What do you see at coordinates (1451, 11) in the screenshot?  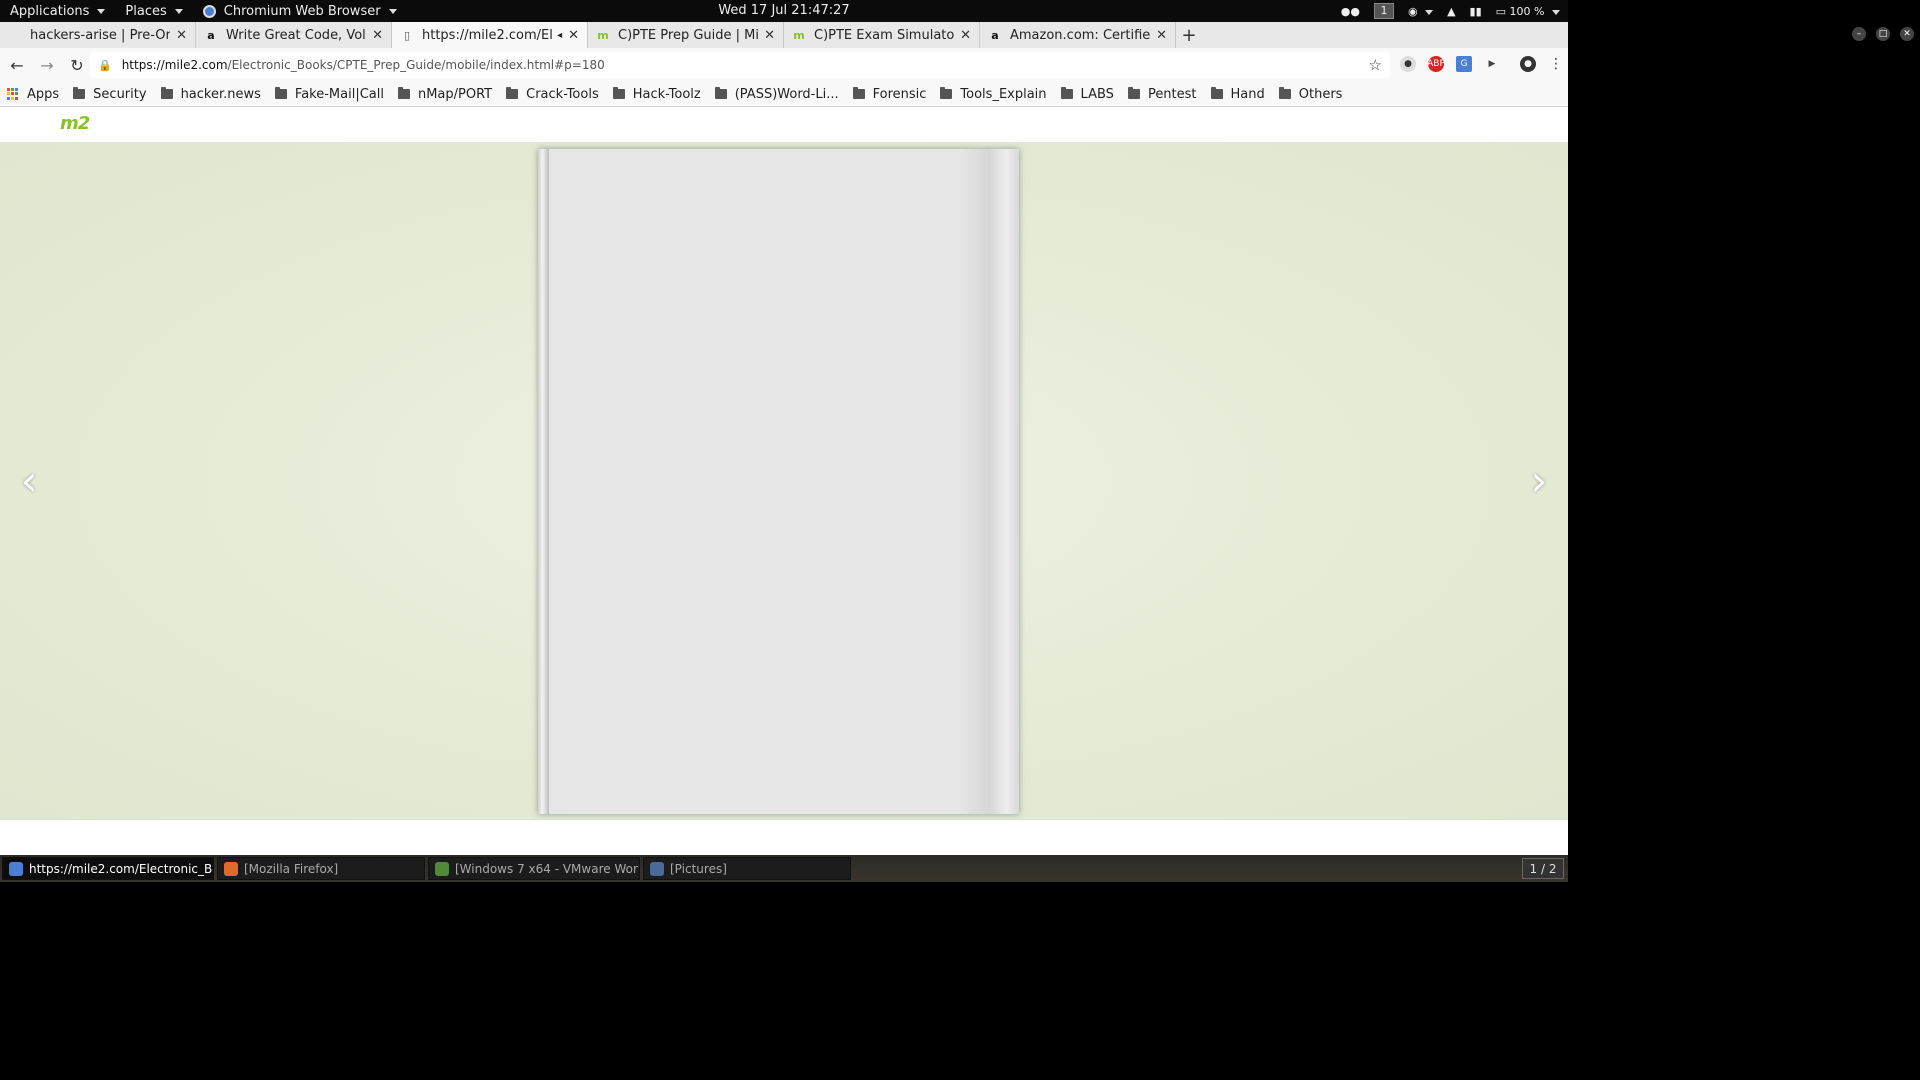 I see `wifi-icon: ▲` at bounding box center [1451, 11].